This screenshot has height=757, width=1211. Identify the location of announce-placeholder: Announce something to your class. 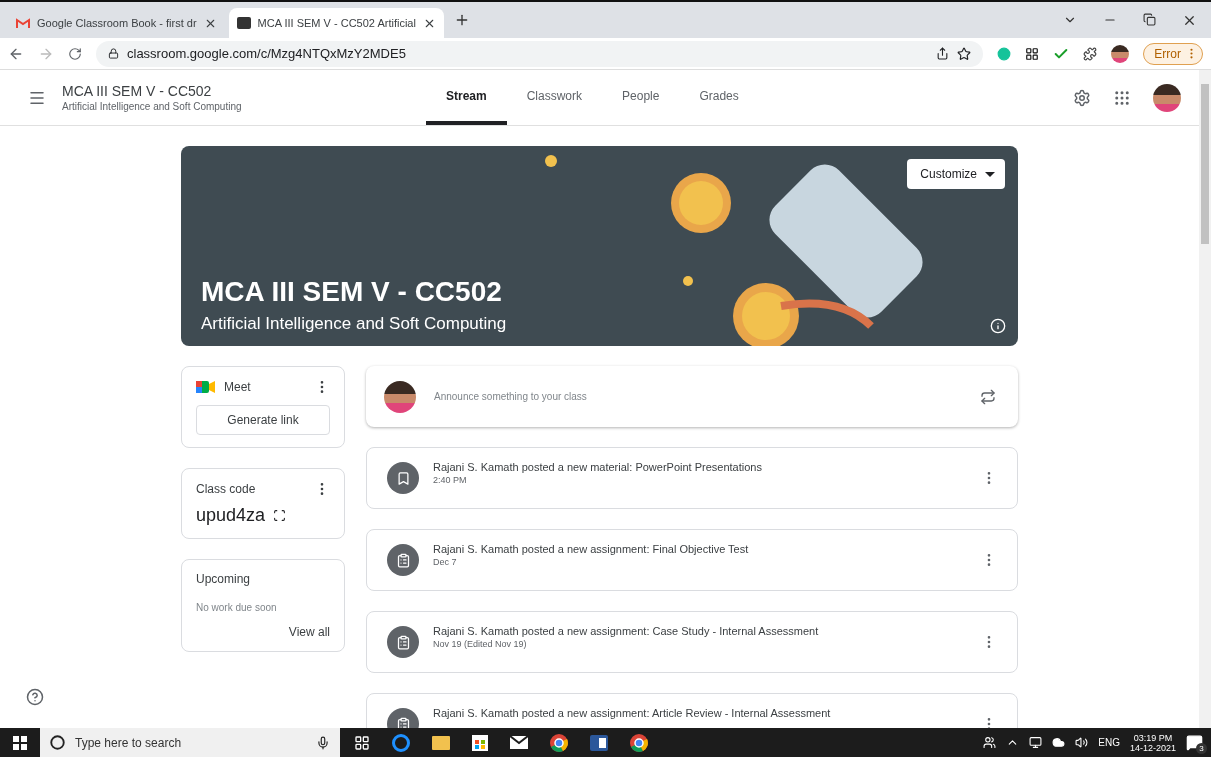
(511, 396).